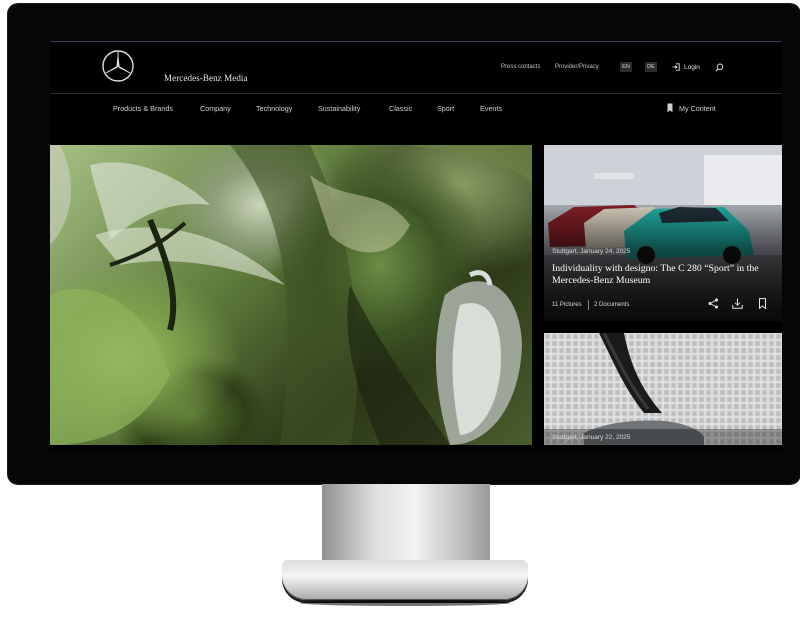 The image size is (800, 622). I want to click on lang-de-button: DE, so click(651, 67).